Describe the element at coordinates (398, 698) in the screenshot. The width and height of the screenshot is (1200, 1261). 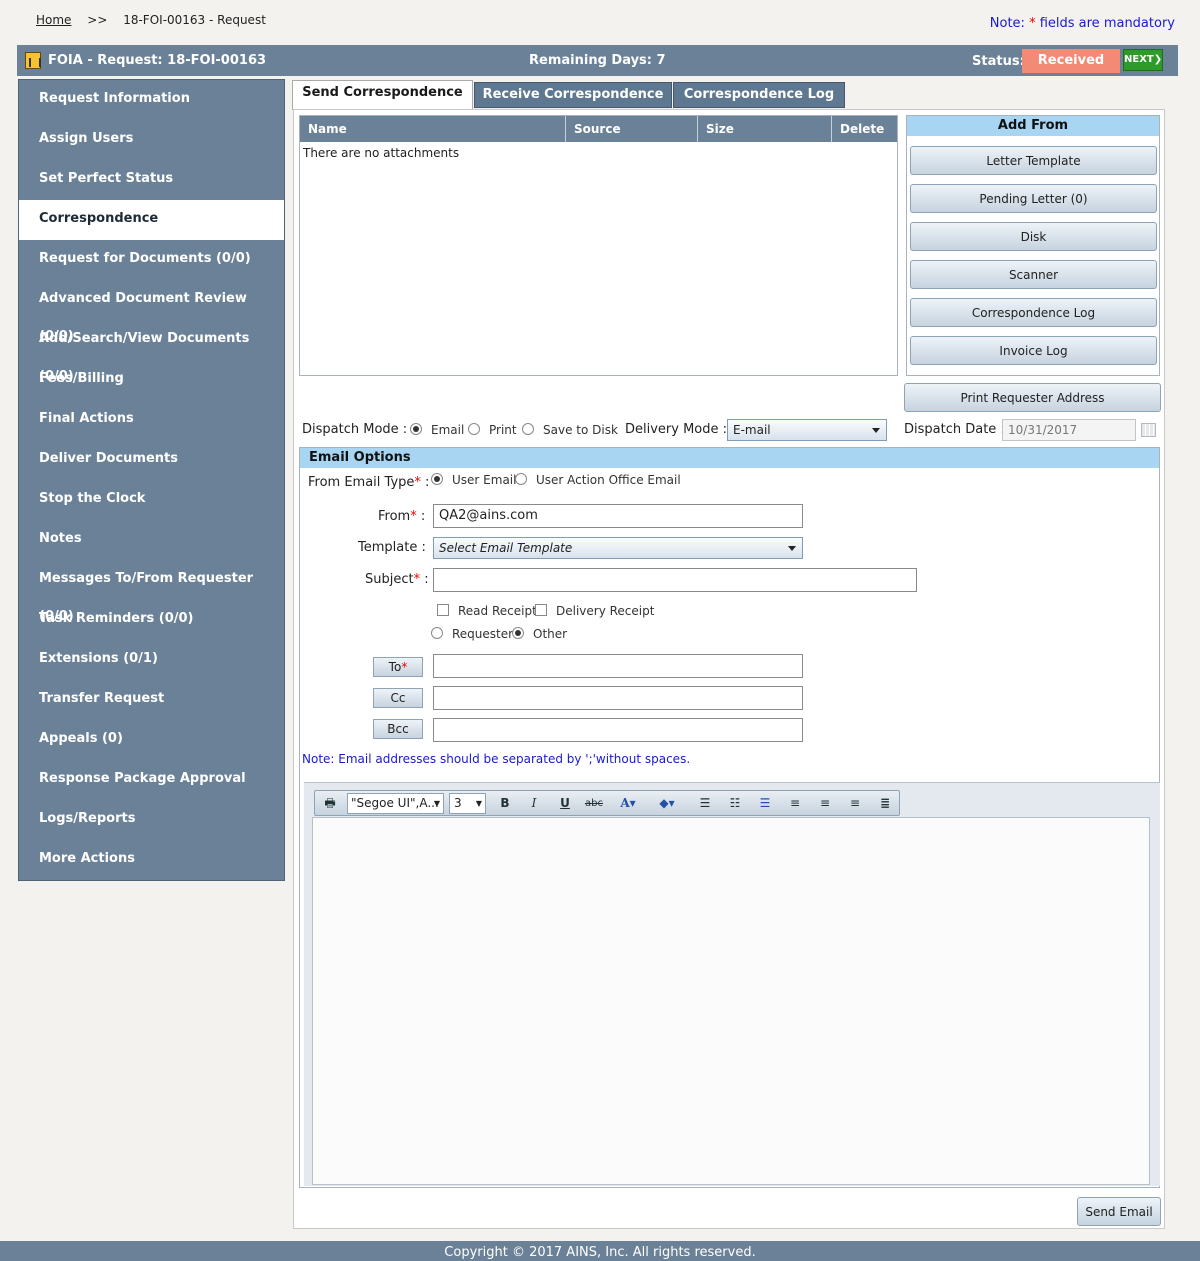
I see `cc-button: Cc` at that location.